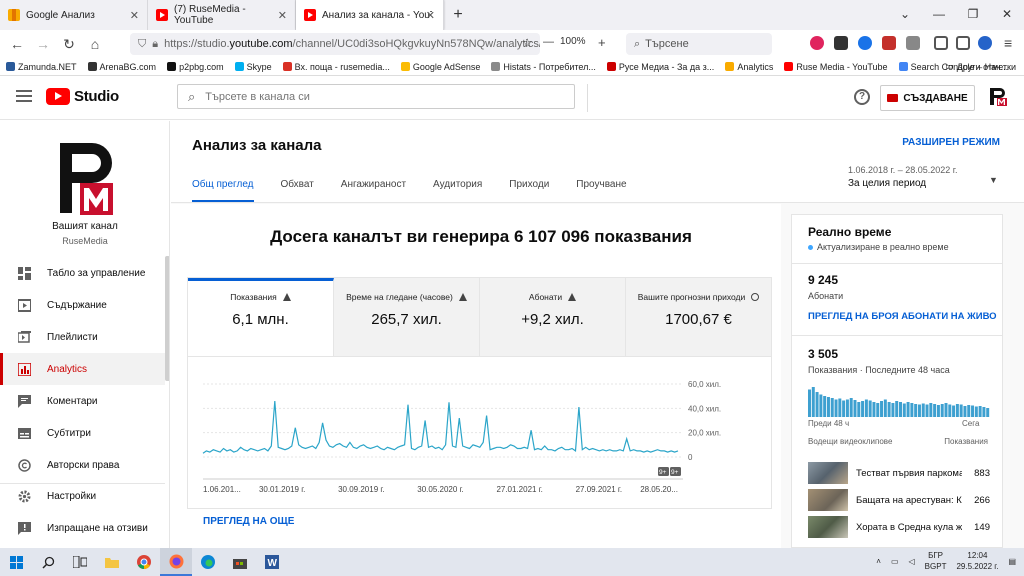 The height and width of the screenshot is (576, 1024). I want to click on channel-avatar, so click(85, 179).